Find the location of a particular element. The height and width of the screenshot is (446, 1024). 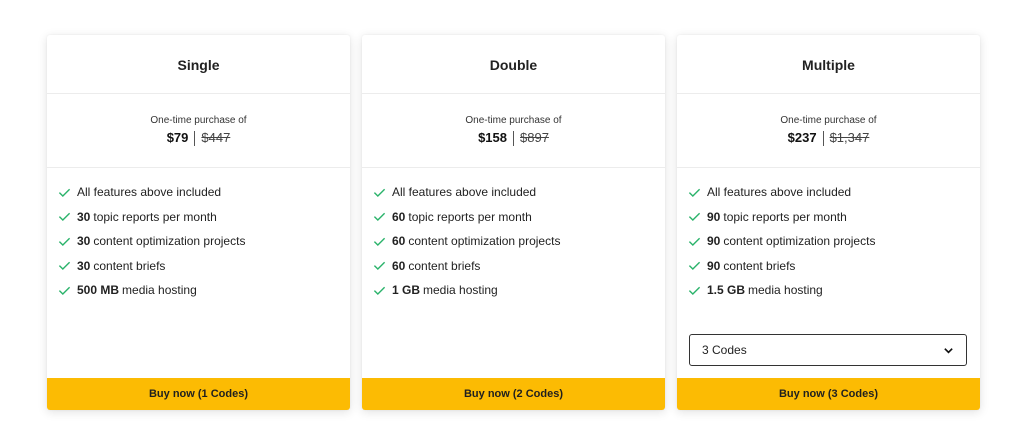

price-line: $158 $897 is located at coordinates (513, 138).